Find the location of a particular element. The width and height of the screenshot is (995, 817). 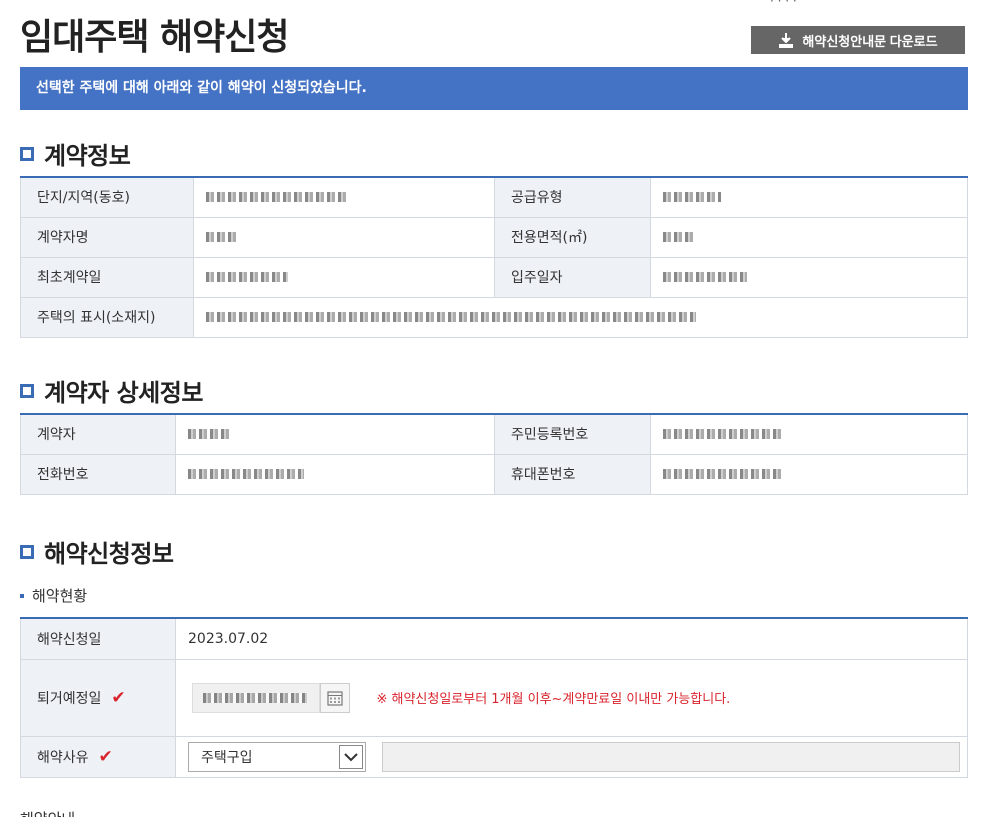

value-address is located at coordinates (580, 317).